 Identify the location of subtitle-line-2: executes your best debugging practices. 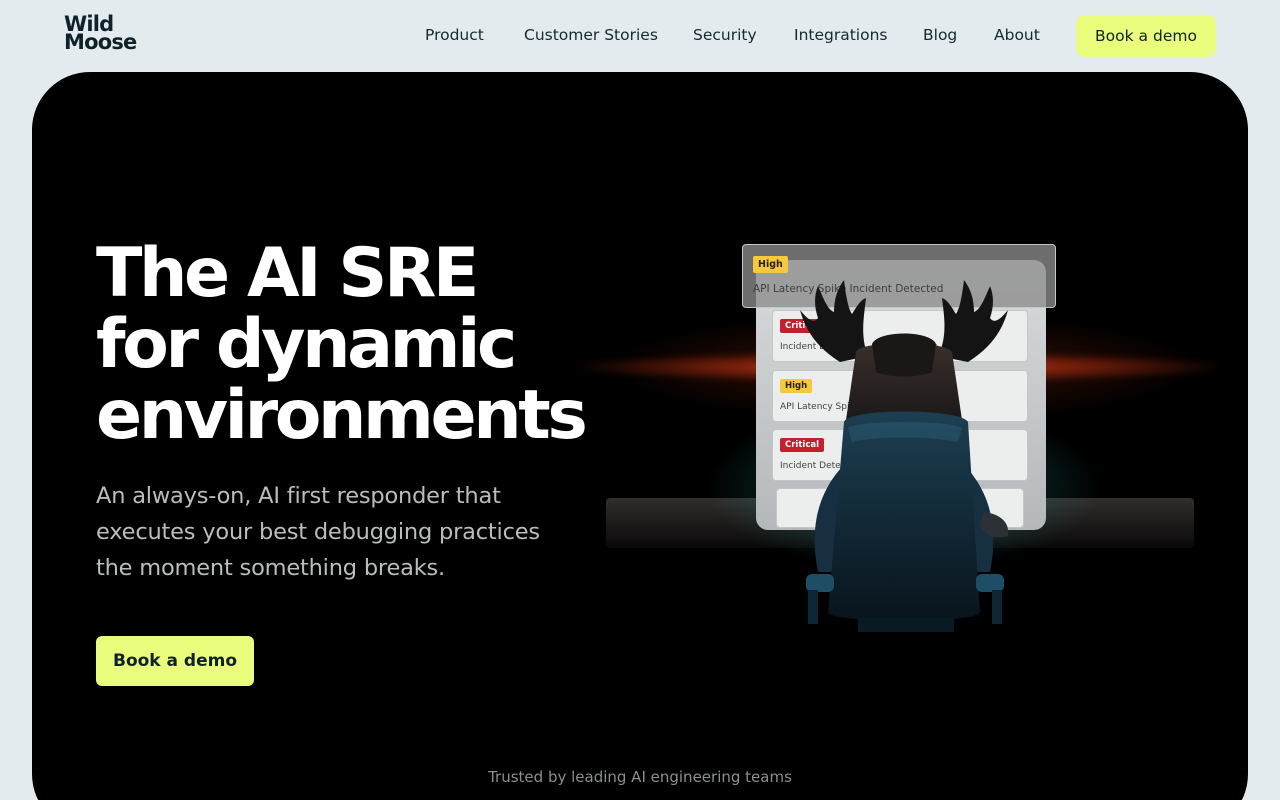
(318, 532).